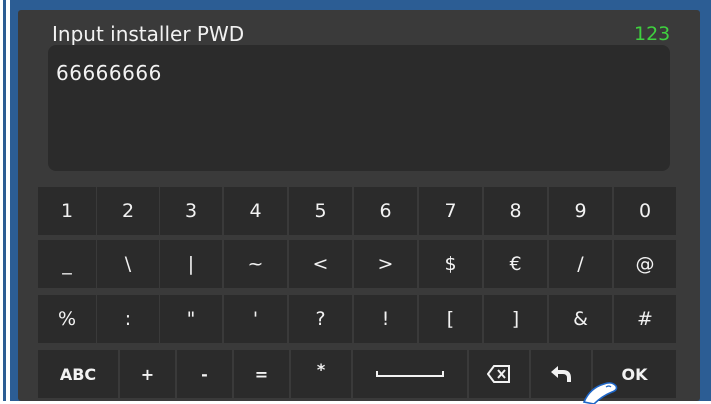 The height and width of the screenshot is (404, 711). Describe the element at coordinates (255, 319) in the screenshot. I see `key-single-quote: '` at that location.